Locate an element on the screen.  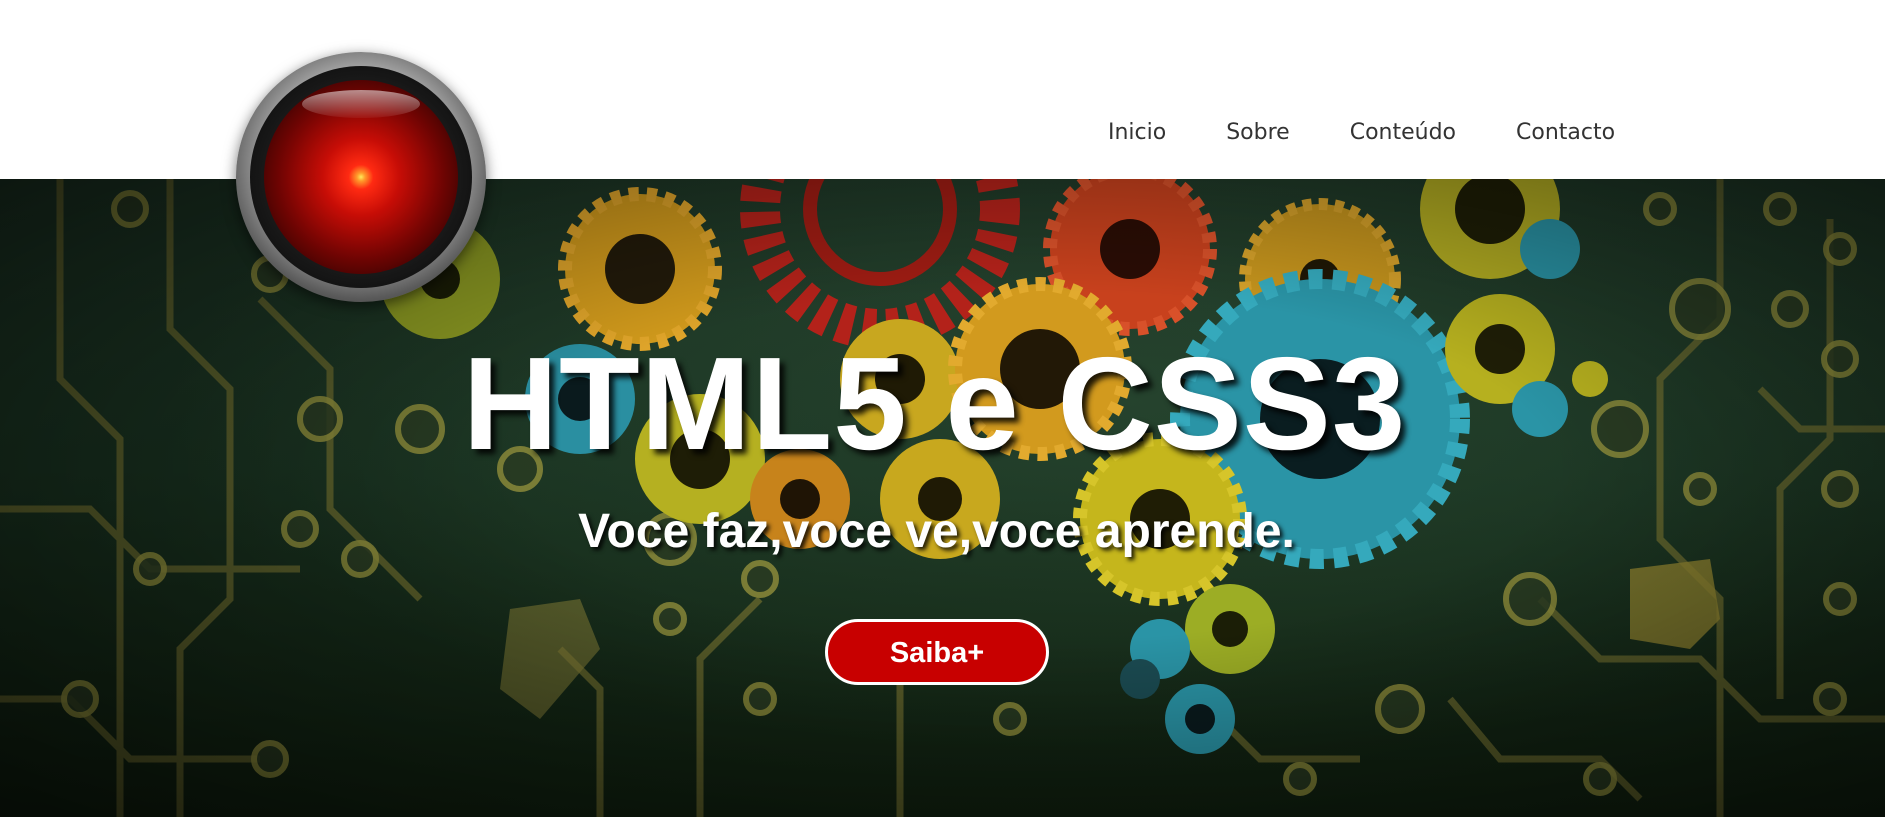
hero-subtitle: Voce faz,voce ve,voce aprende. is located at coordinates (936, 531).